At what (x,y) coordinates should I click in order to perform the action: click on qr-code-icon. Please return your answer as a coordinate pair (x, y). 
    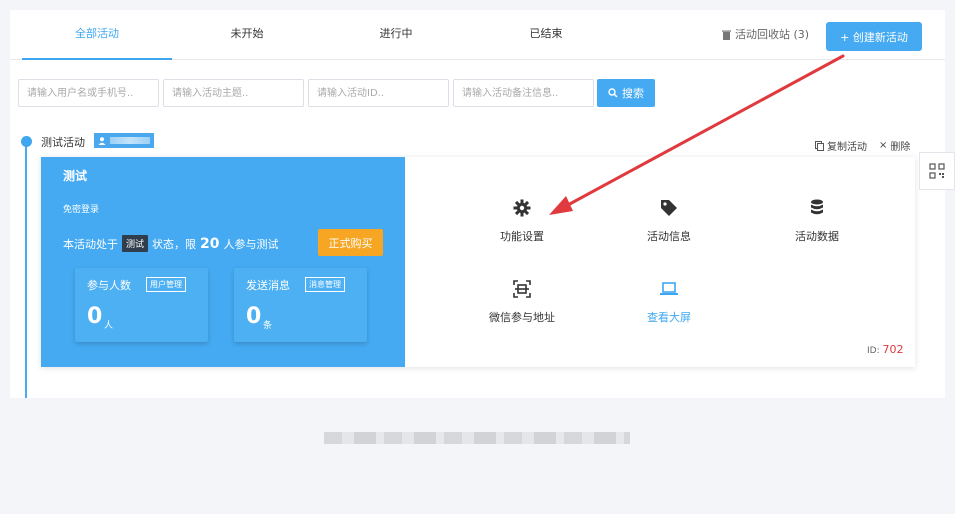
    Looking at the image, I should click on (937, 171).